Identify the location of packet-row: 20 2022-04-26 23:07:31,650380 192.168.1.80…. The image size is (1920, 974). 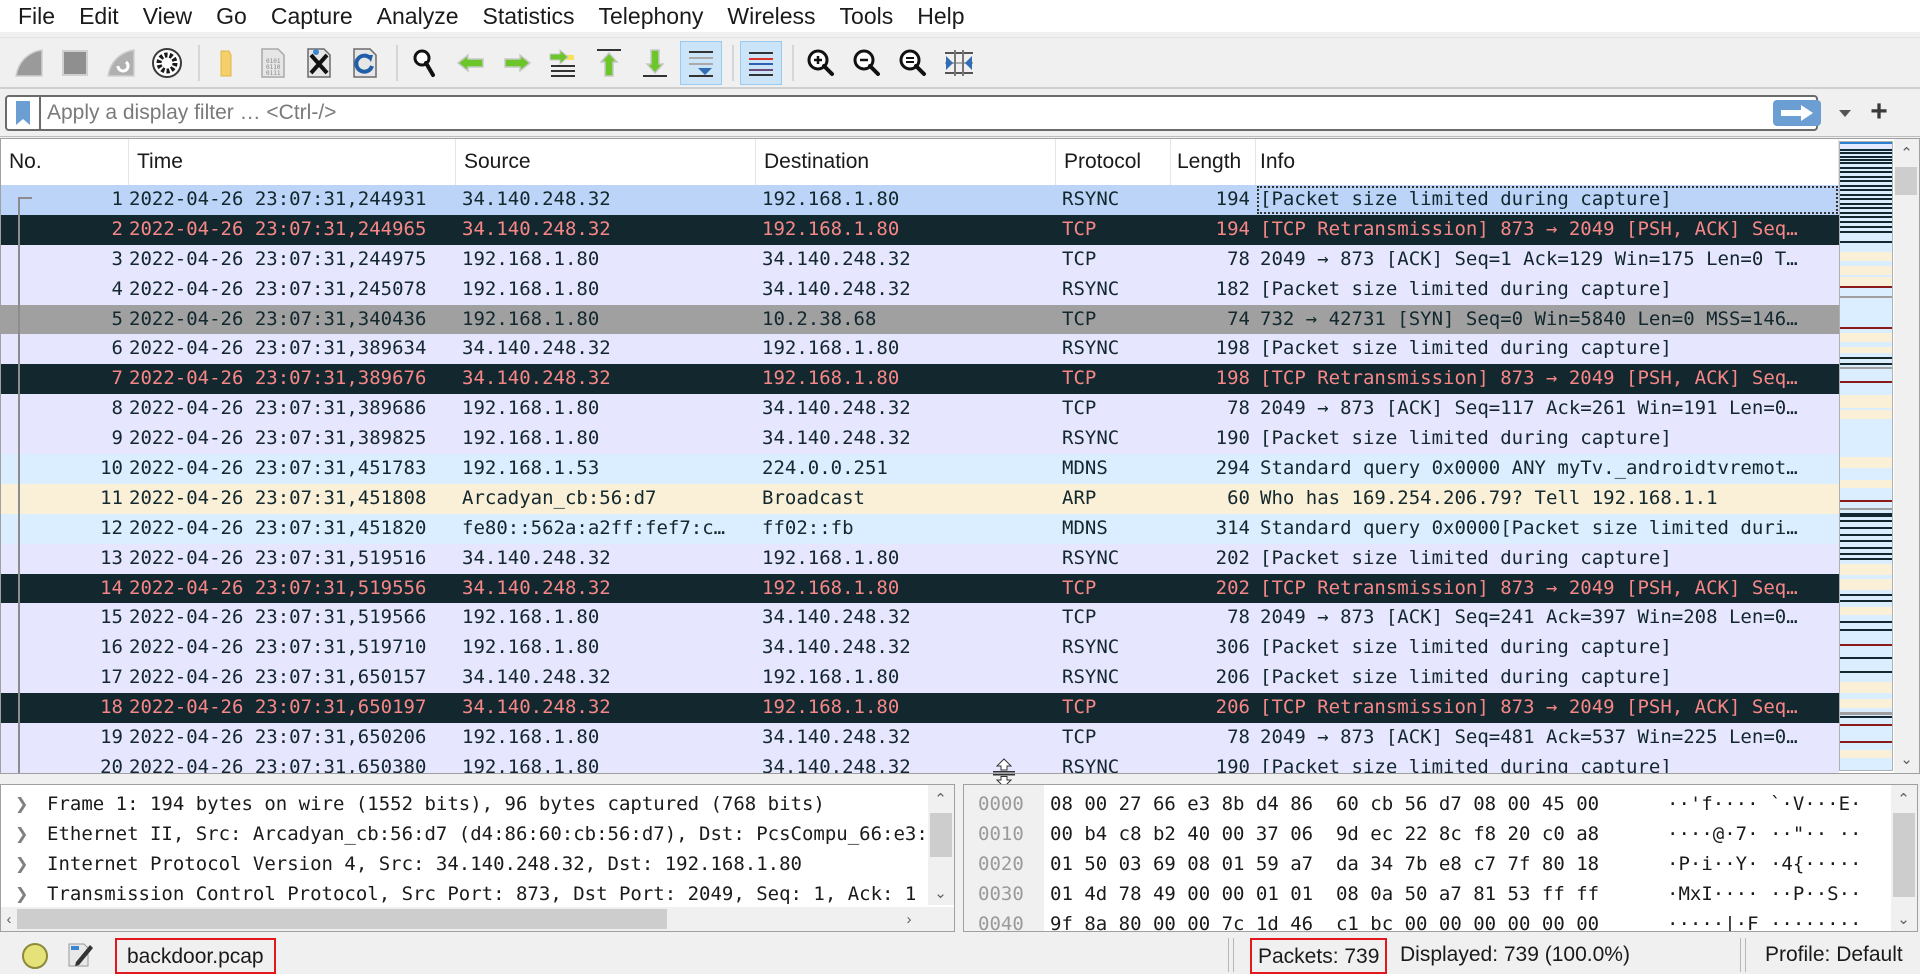
(920, 762).